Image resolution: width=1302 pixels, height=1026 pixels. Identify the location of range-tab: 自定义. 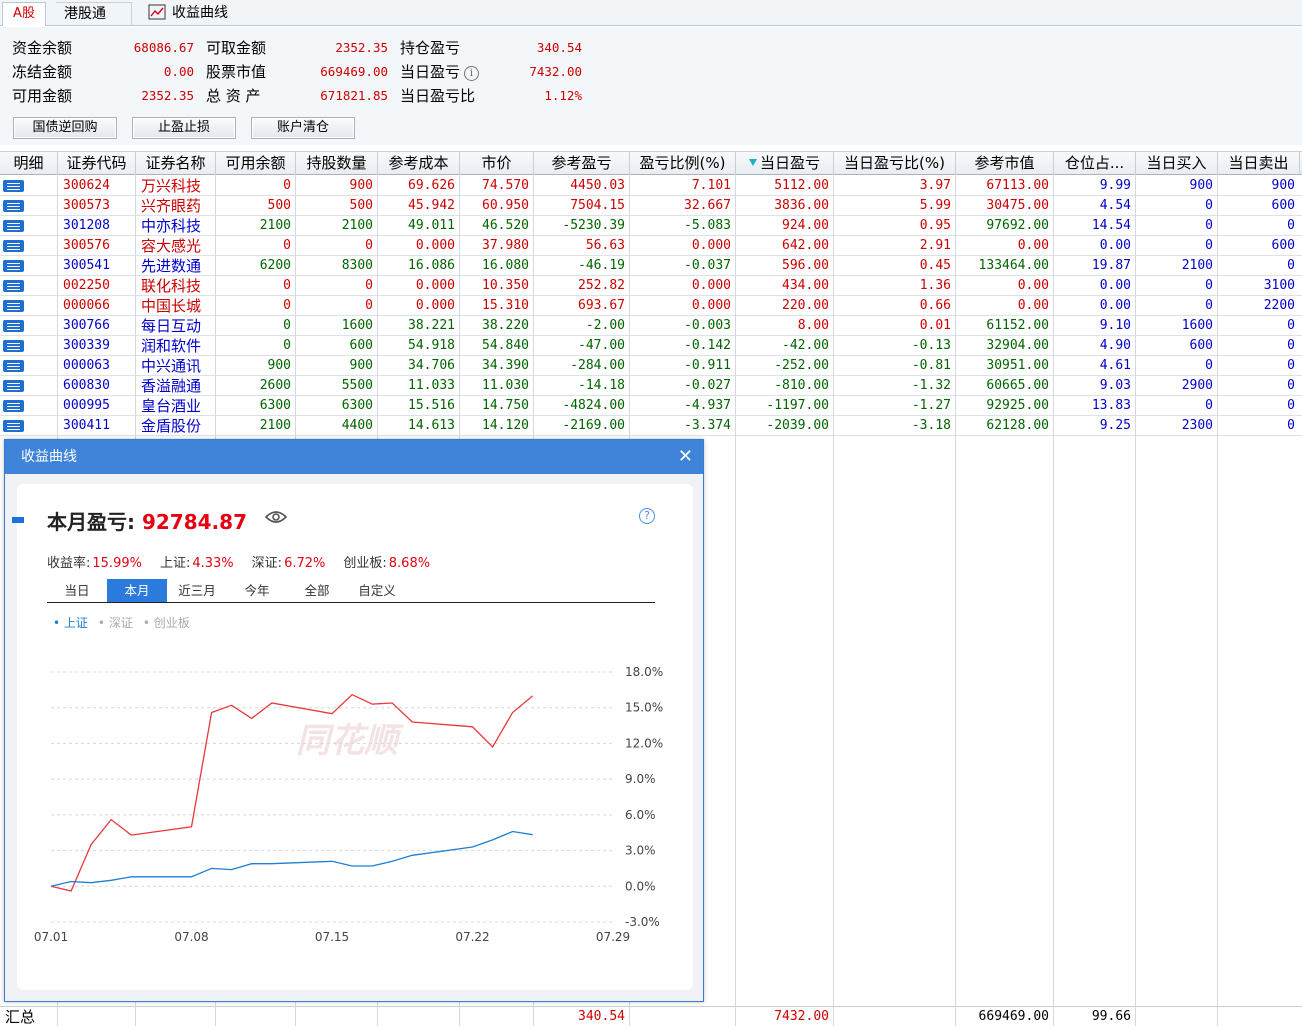
(377, 590).